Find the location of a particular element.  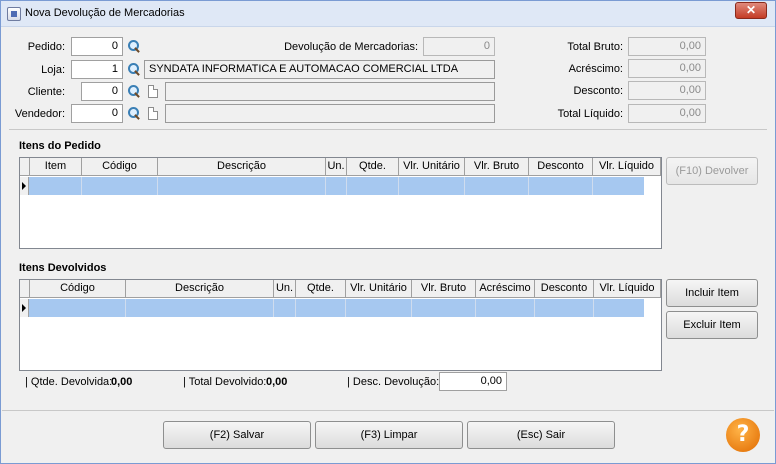

desc-devolucao-input: 0,00 is located at coordinates (473, 381).